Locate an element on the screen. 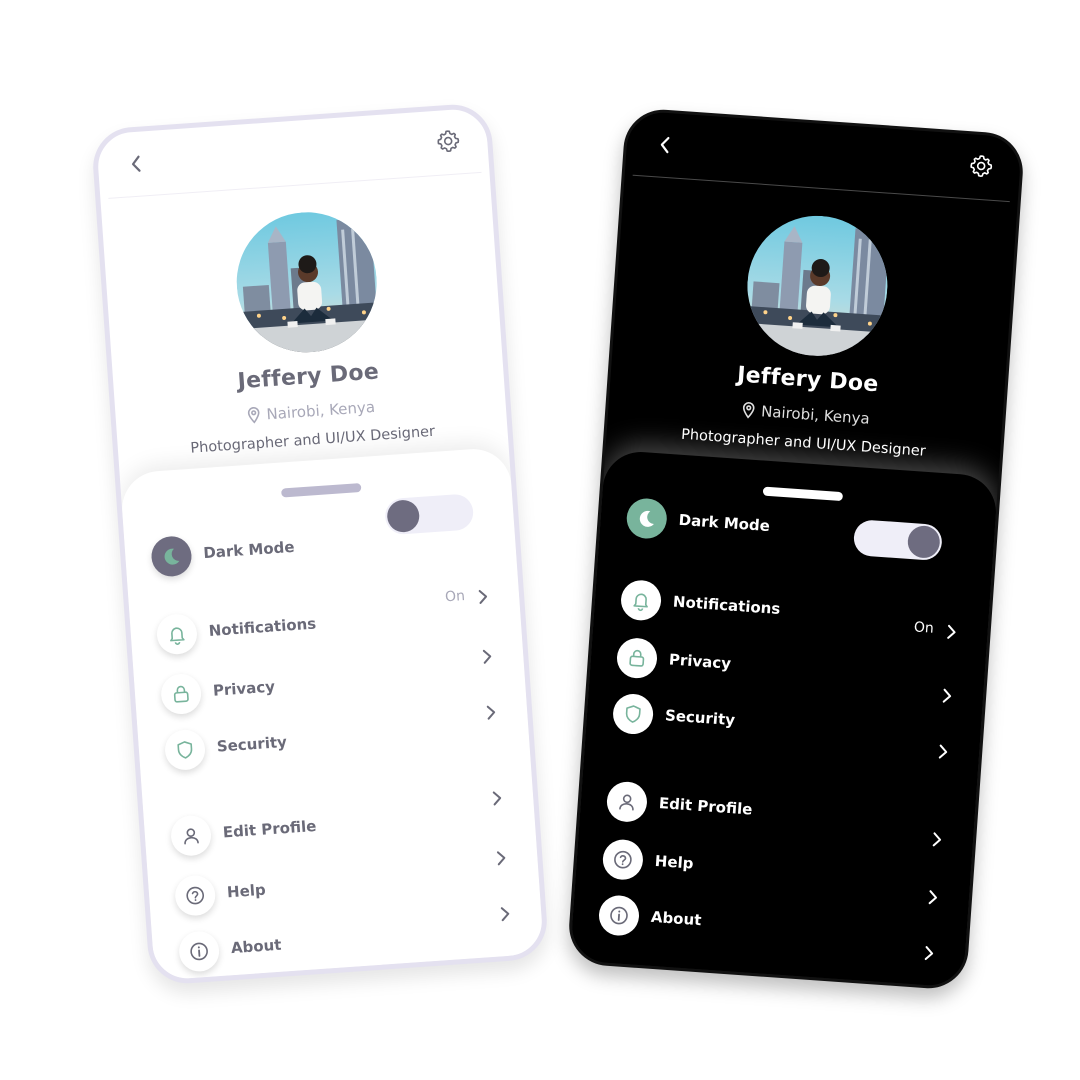 Image resolution: width=1080 pixels, height=1080 pixels. help-icon is located at coordinates (195, 895).